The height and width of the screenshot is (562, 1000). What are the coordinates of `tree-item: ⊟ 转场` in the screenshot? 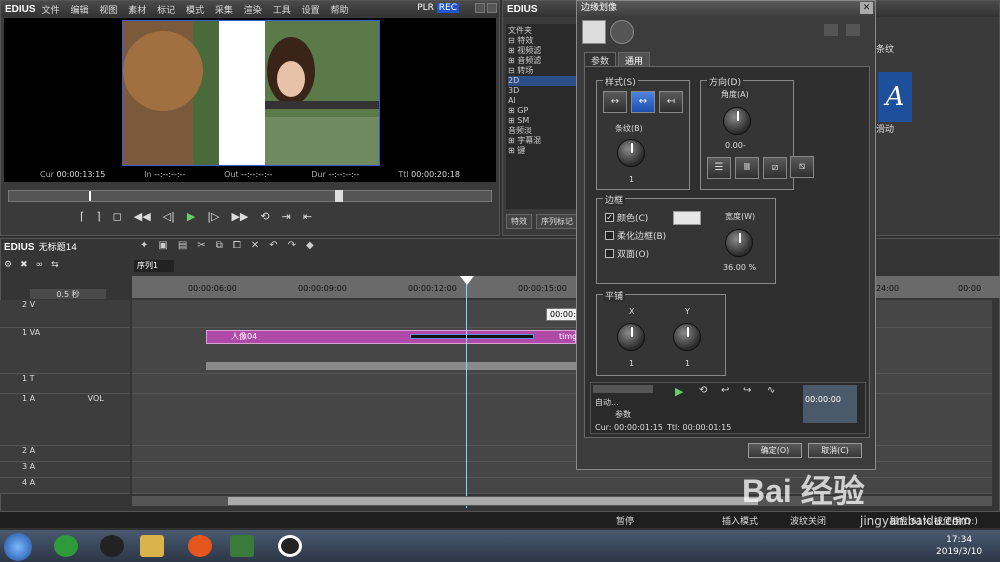 It's located at (543, 71).